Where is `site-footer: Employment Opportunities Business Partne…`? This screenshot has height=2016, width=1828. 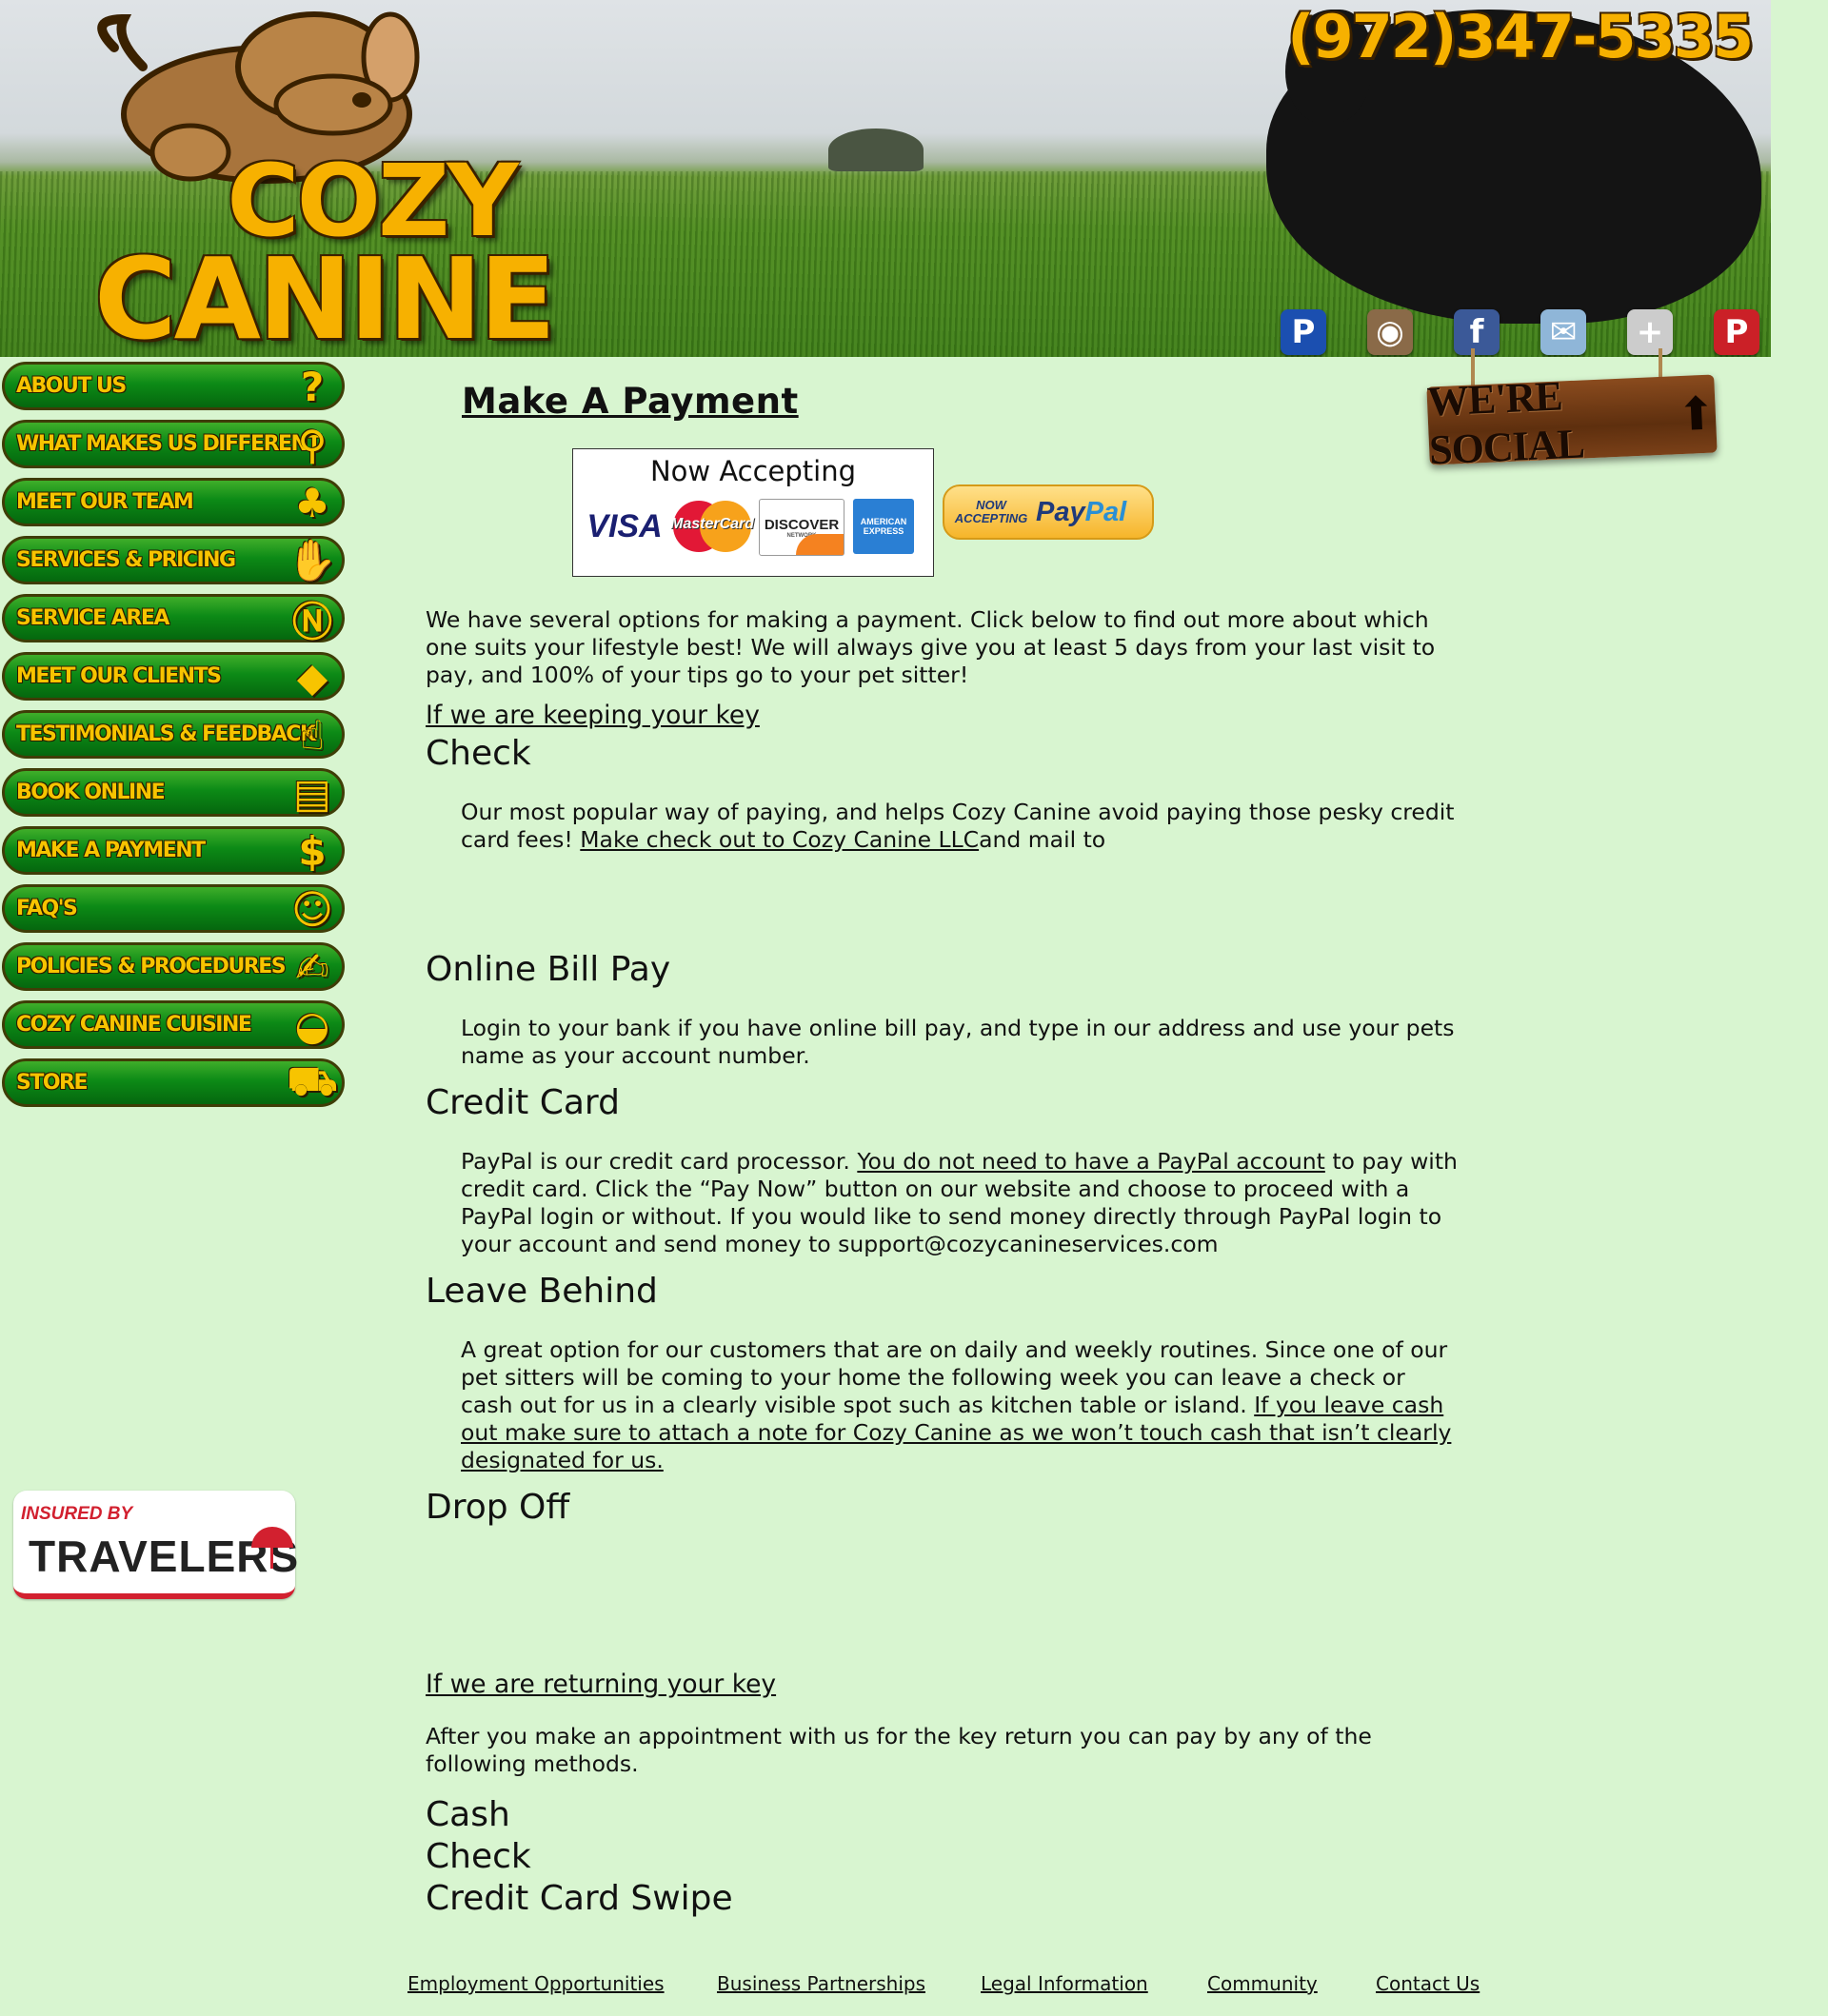 site-footer: Employment Opportunities Business Partne… is located at coordinates (914, 1988).